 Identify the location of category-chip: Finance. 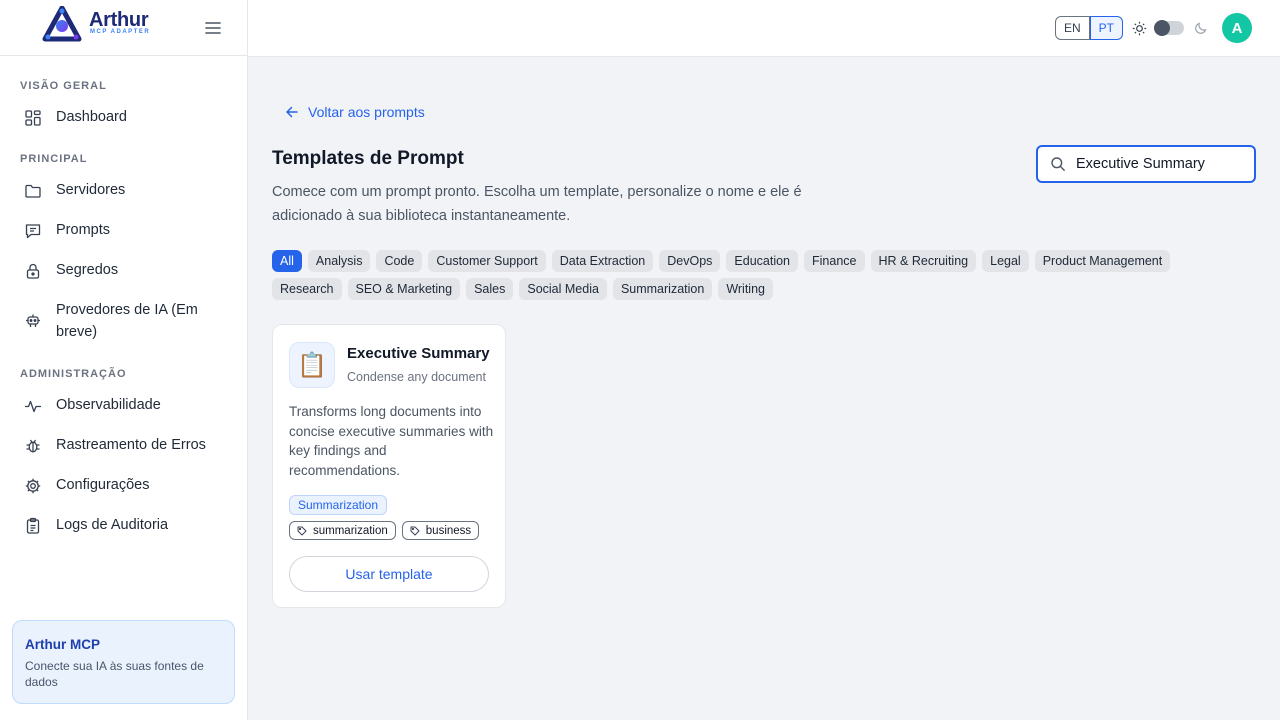
(834, 261).